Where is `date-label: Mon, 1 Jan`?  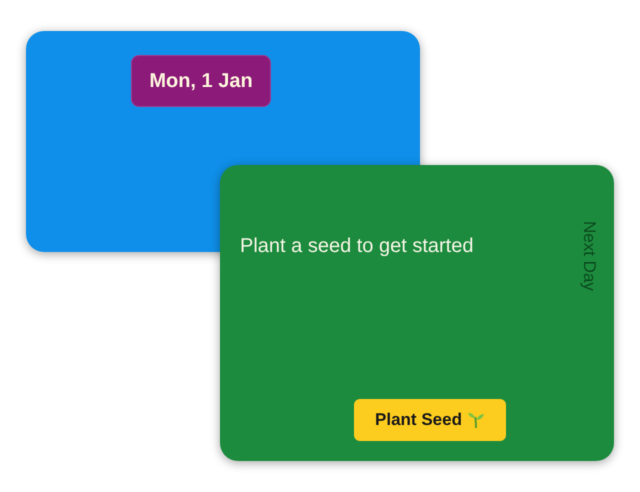
date-label: Mon, 1 Jan is located at coordinates (201, 81).